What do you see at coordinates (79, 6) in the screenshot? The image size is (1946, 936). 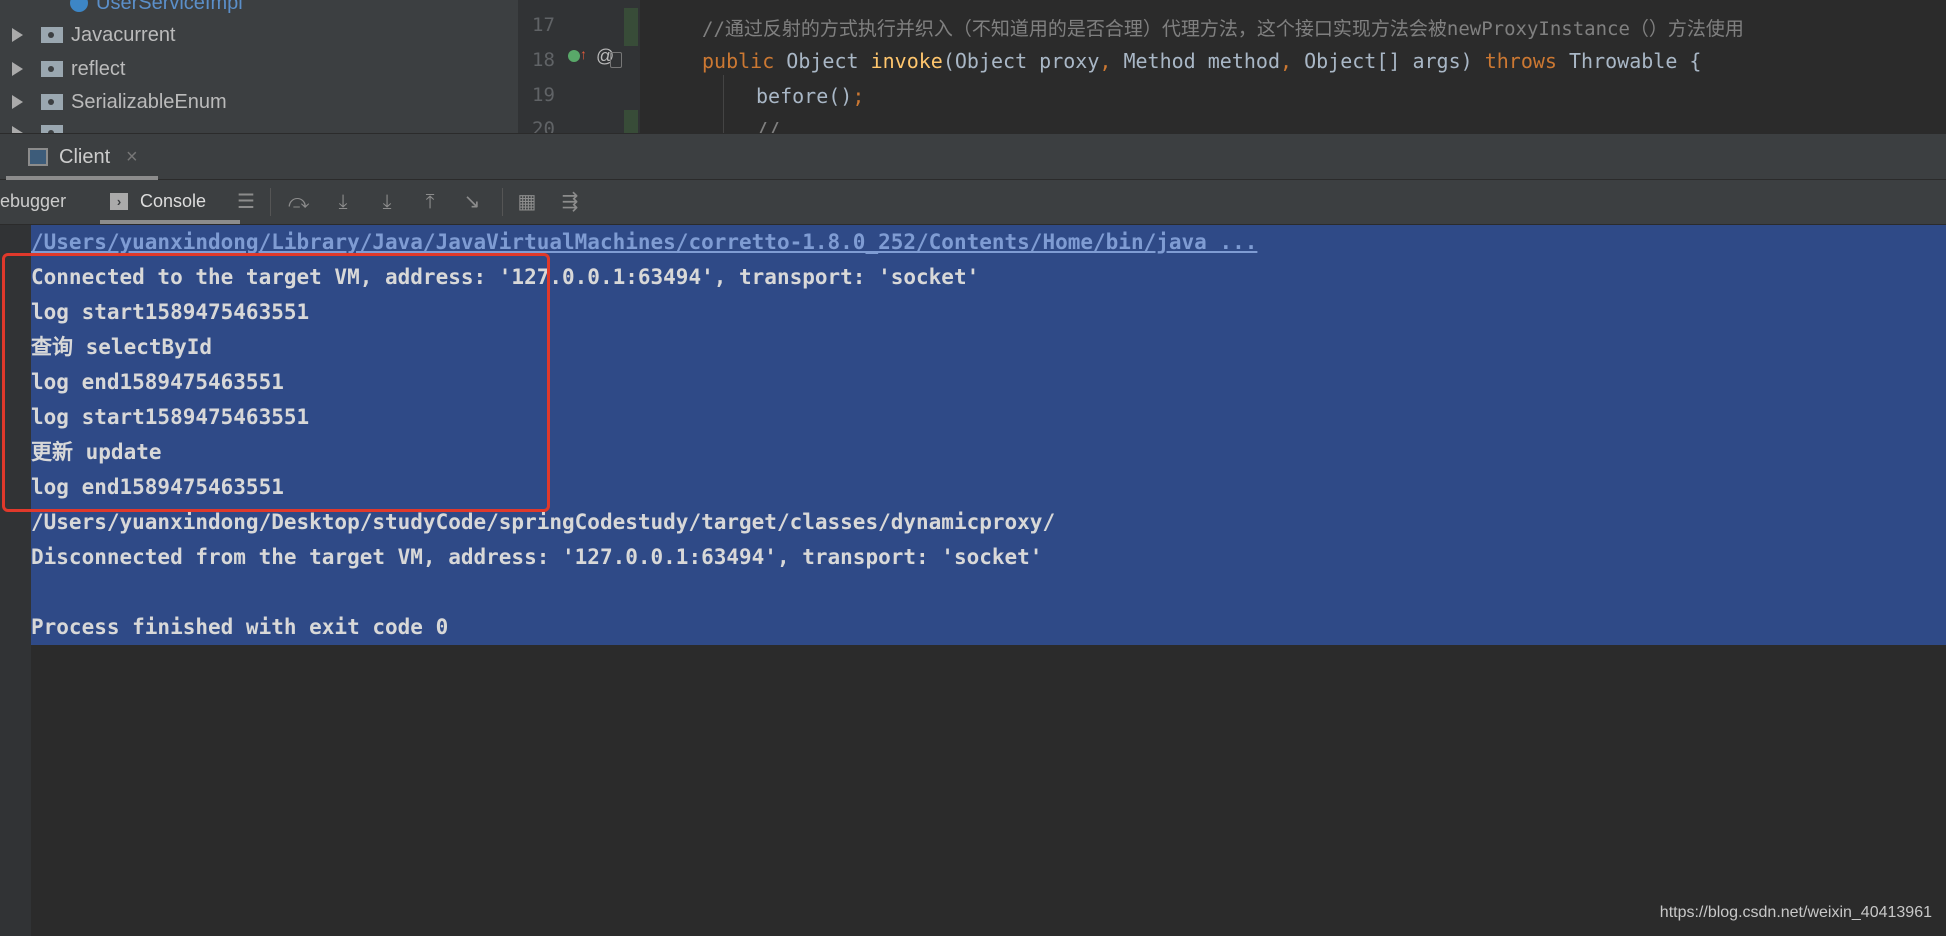 I see `class-icon` at bounding box center [79, 6].